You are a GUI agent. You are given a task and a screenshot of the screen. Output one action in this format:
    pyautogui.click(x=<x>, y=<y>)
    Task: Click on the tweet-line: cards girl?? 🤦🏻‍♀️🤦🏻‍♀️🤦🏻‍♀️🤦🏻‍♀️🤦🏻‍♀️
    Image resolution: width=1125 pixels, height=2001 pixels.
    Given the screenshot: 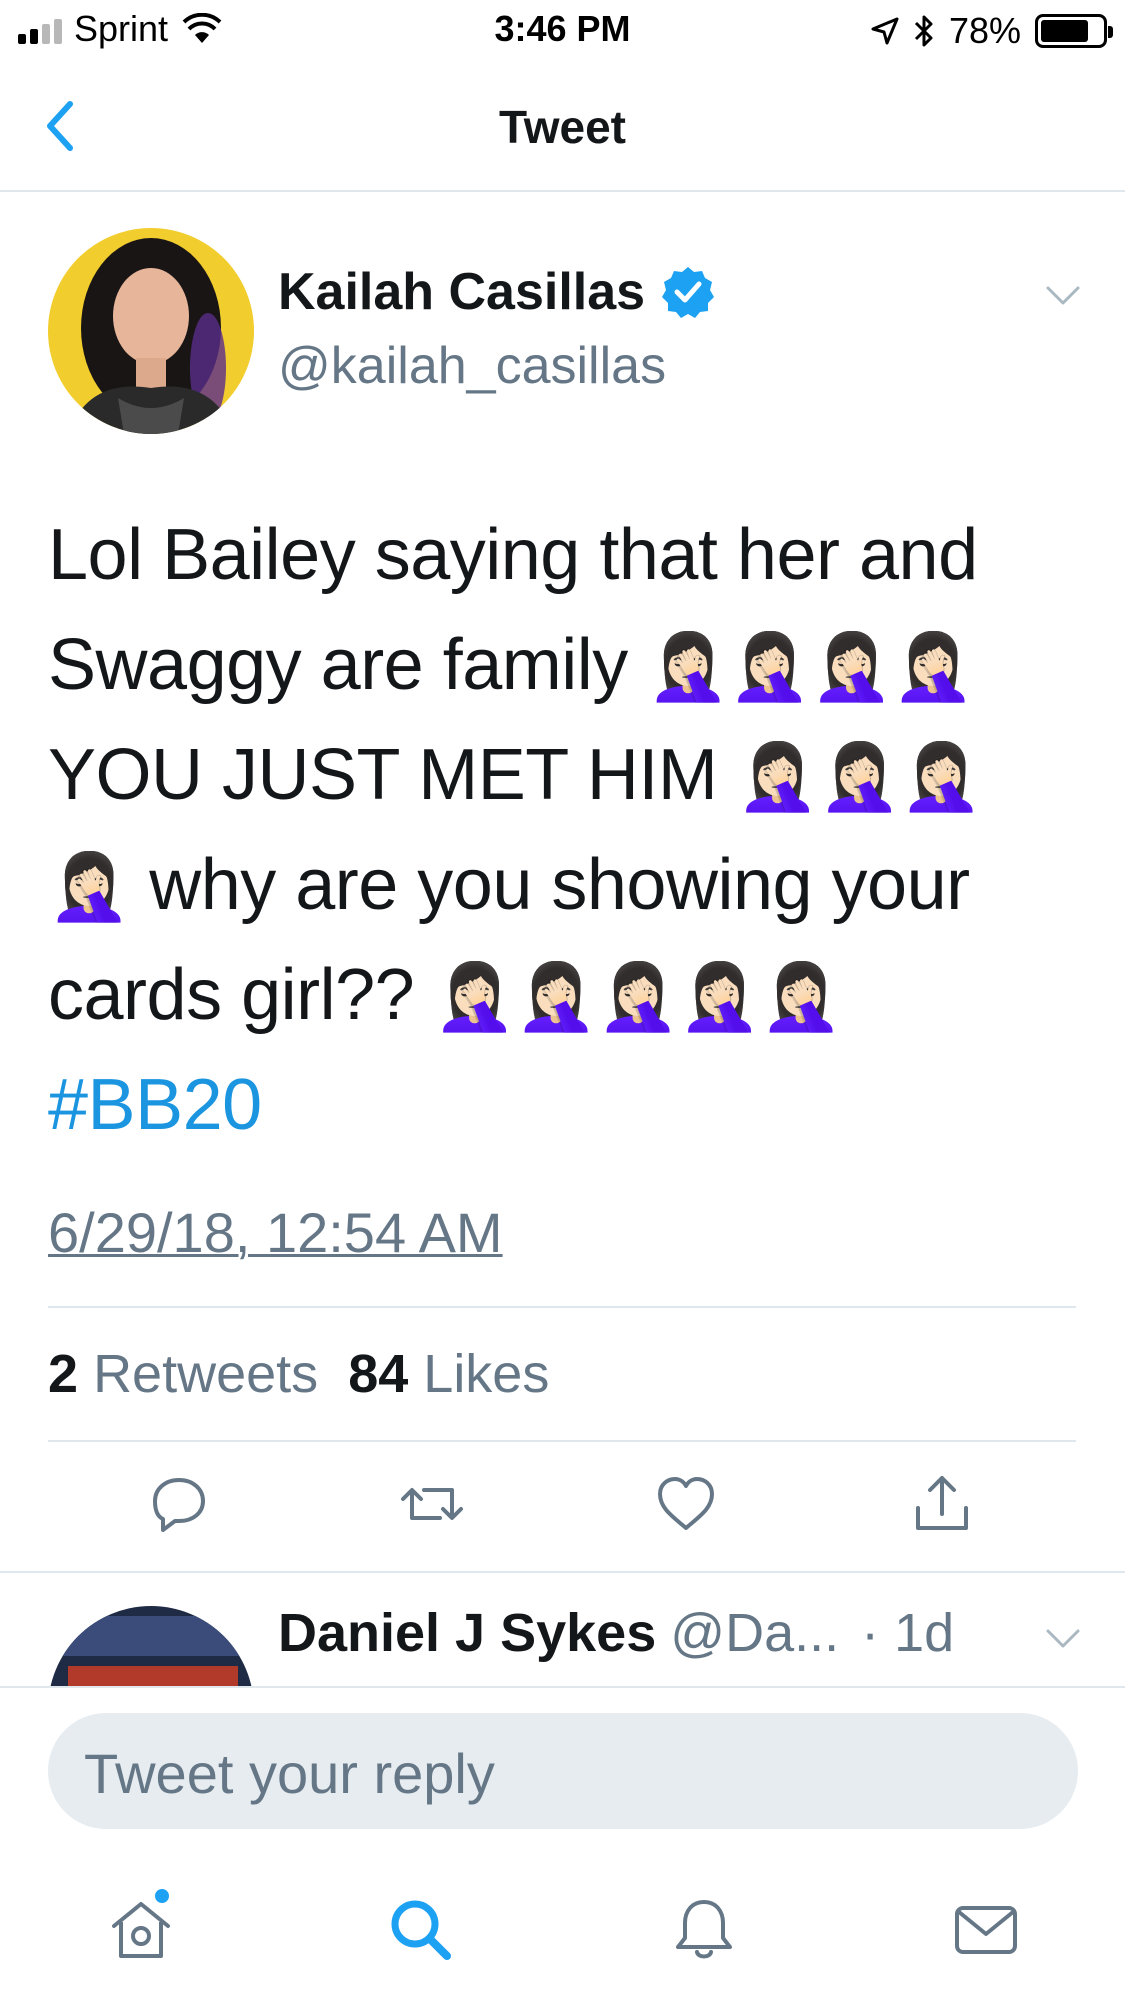 What is the action you would take?
    pyautogui.click(x=445, y=995)
    